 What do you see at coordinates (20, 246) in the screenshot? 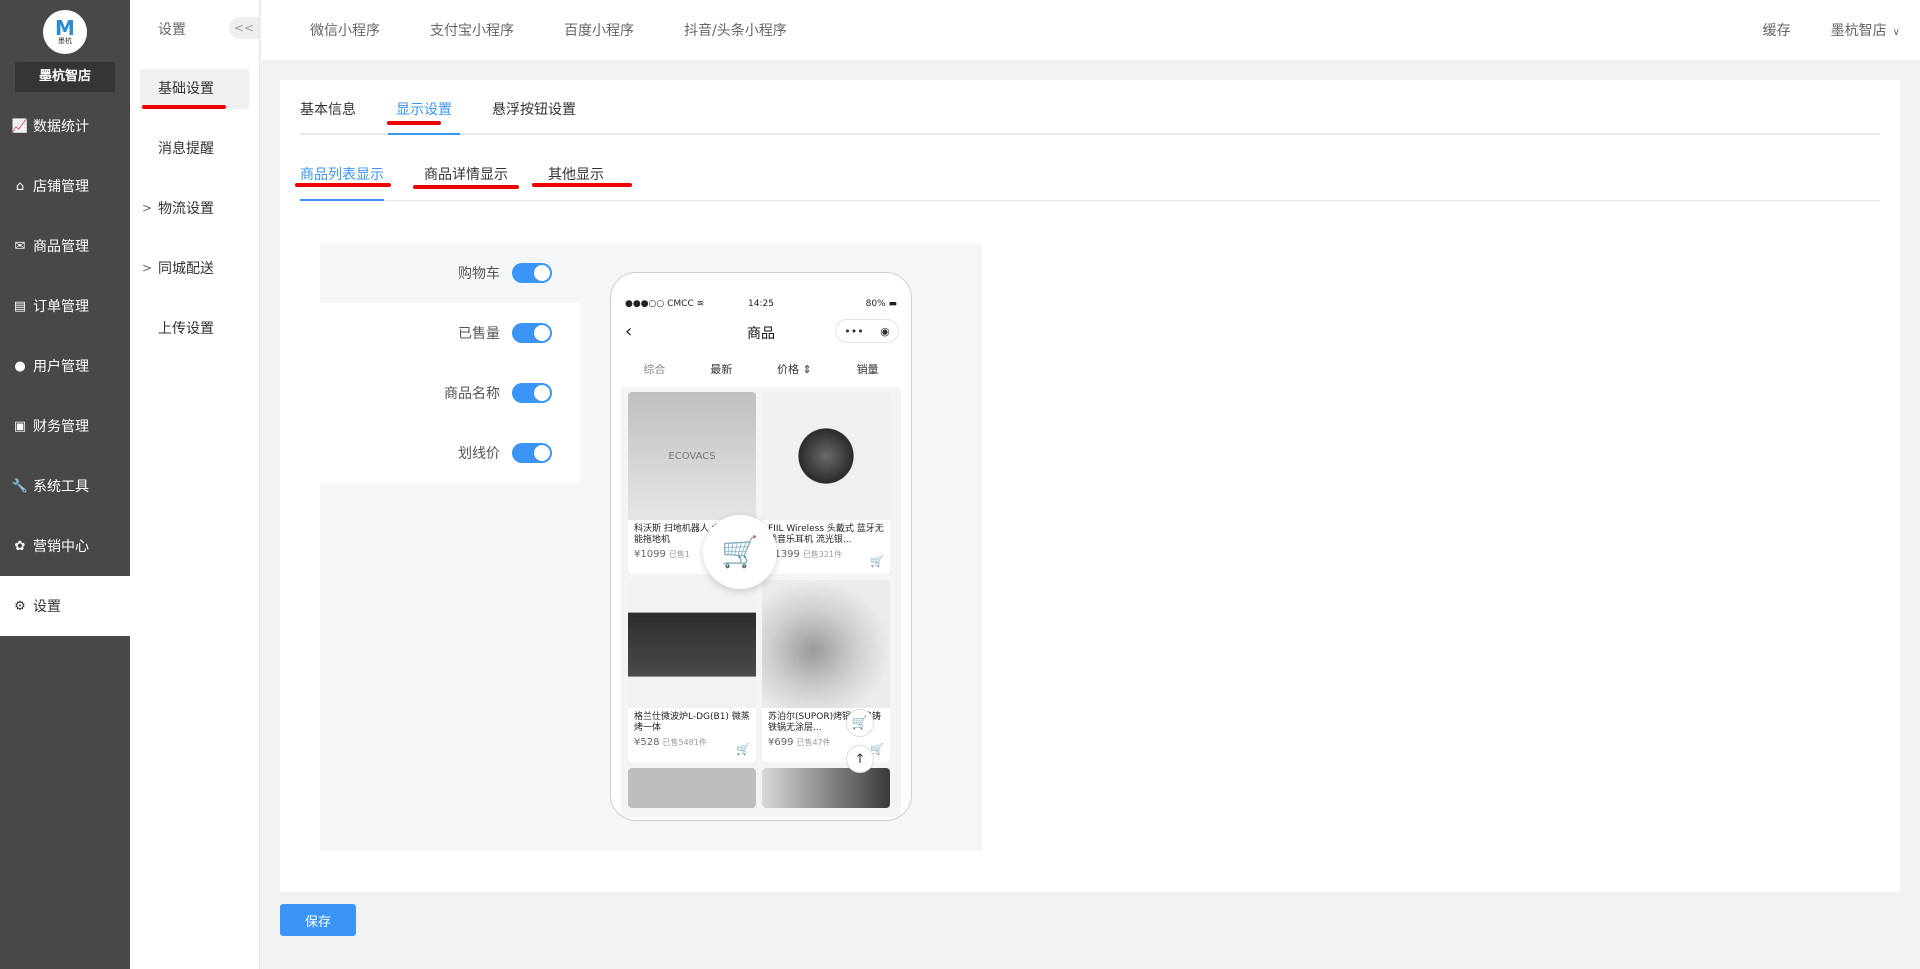
I see `goods-icon: ✉` at bounding box center [20, 246].